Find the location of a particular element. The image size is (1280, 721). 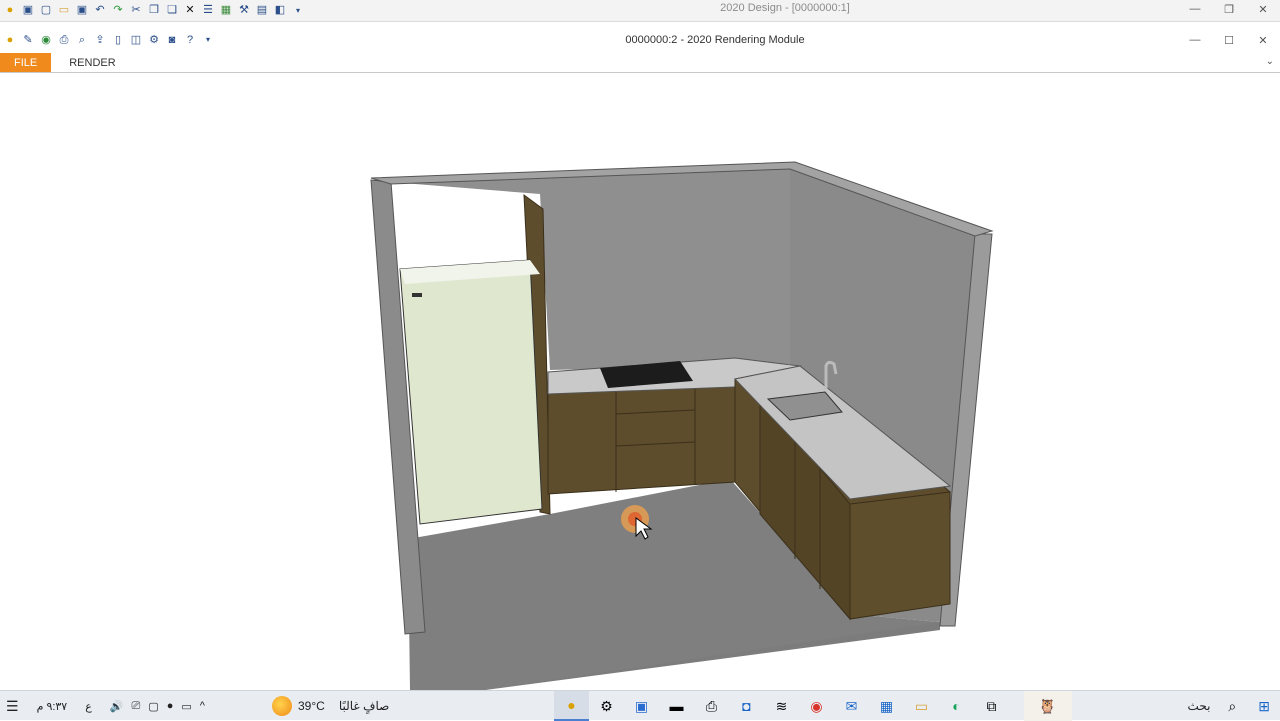

microphone-icon: ● is located at coordinates (170, 706).